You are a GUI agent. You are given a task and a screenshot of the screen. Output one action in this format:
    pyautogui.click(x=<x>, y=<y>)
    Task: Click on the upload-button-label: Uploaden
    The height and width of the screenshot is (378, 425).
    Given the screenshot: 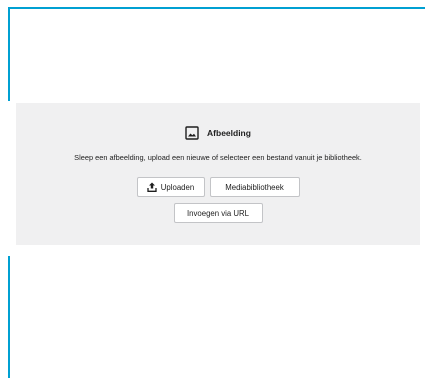 What is the action you would take?
    pyautogui.click(x=177, y=187)
    